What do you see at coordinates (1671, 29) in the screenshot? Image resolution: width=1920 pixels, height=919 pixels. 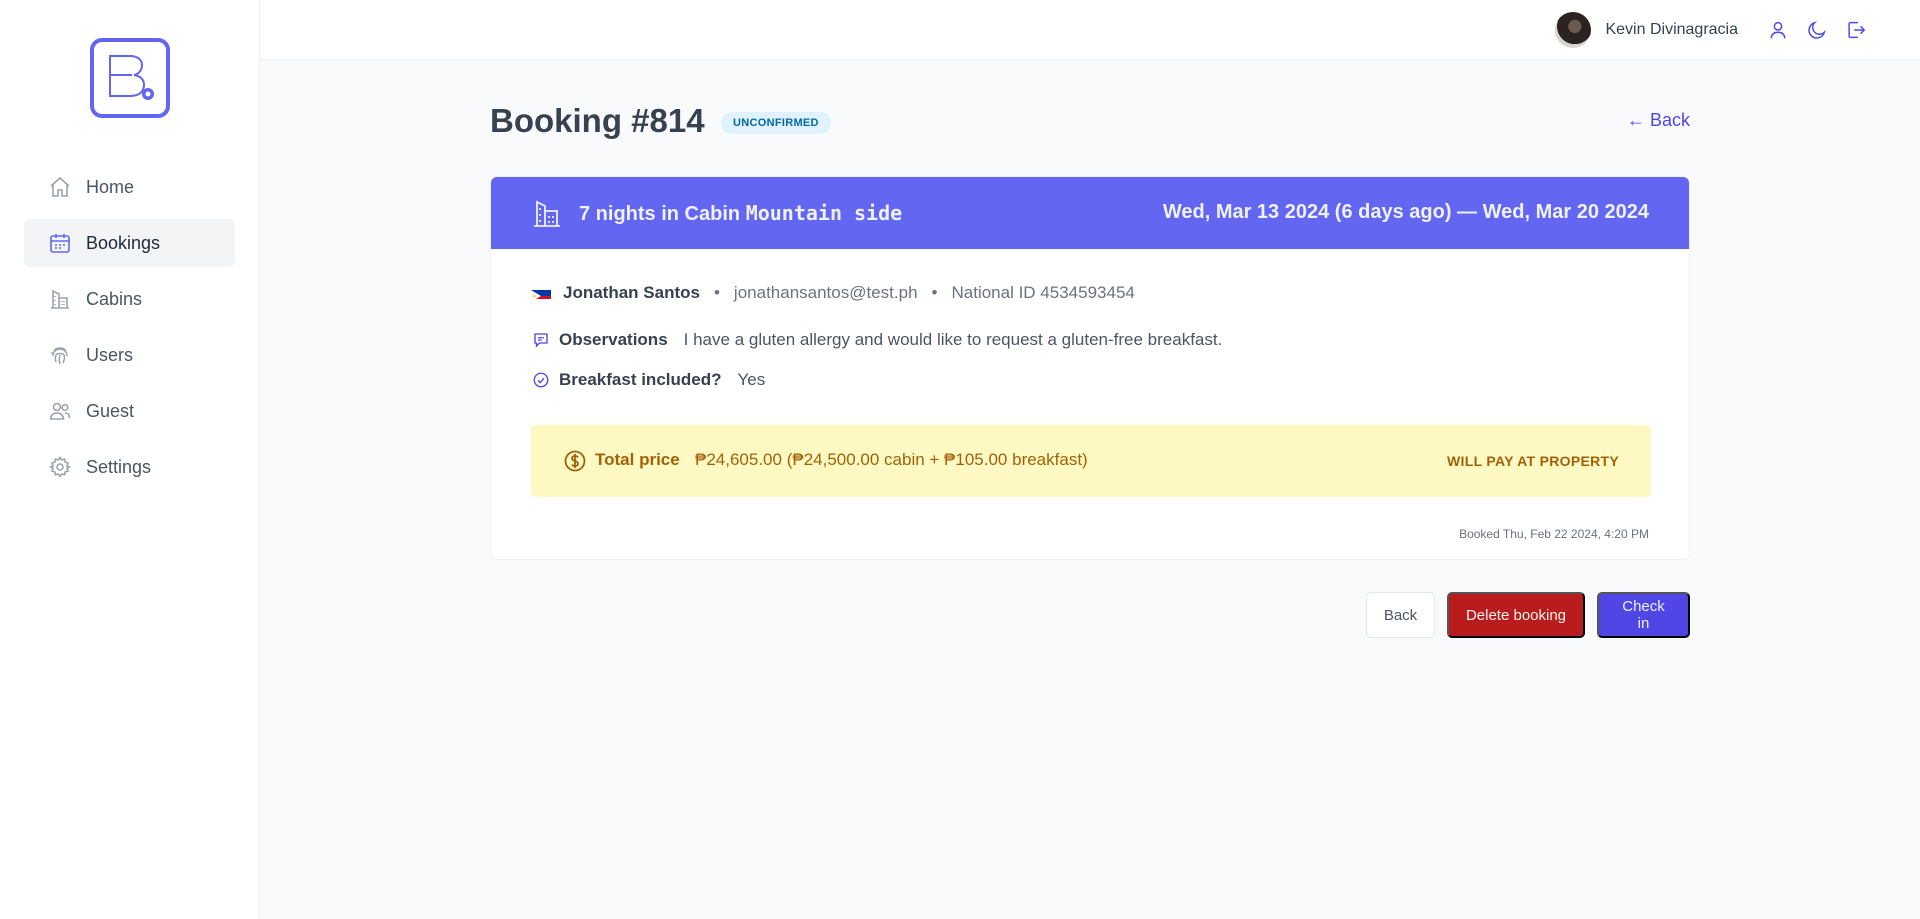 I see `user-name: Kevin Divinagracia` at bounding box center [1671, 29].